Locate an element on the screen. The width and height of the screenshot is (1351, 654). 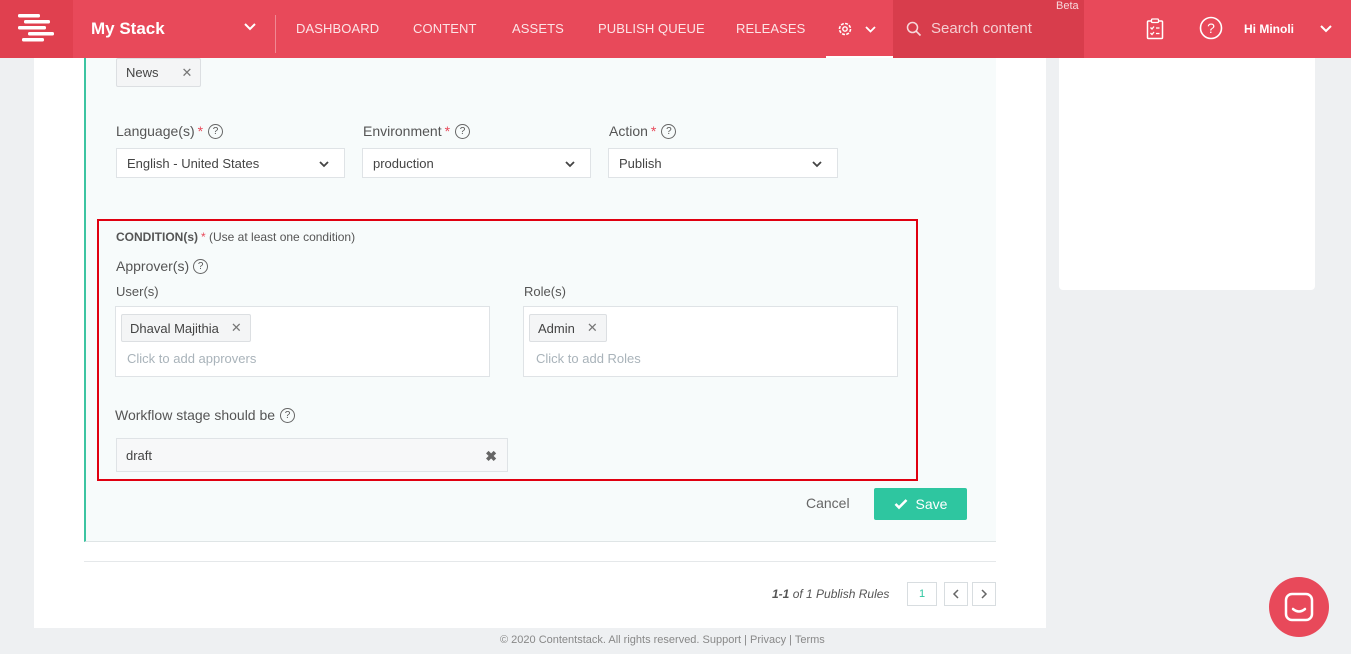
settings-chevron-down-icon is located at coordinates (870, 29).